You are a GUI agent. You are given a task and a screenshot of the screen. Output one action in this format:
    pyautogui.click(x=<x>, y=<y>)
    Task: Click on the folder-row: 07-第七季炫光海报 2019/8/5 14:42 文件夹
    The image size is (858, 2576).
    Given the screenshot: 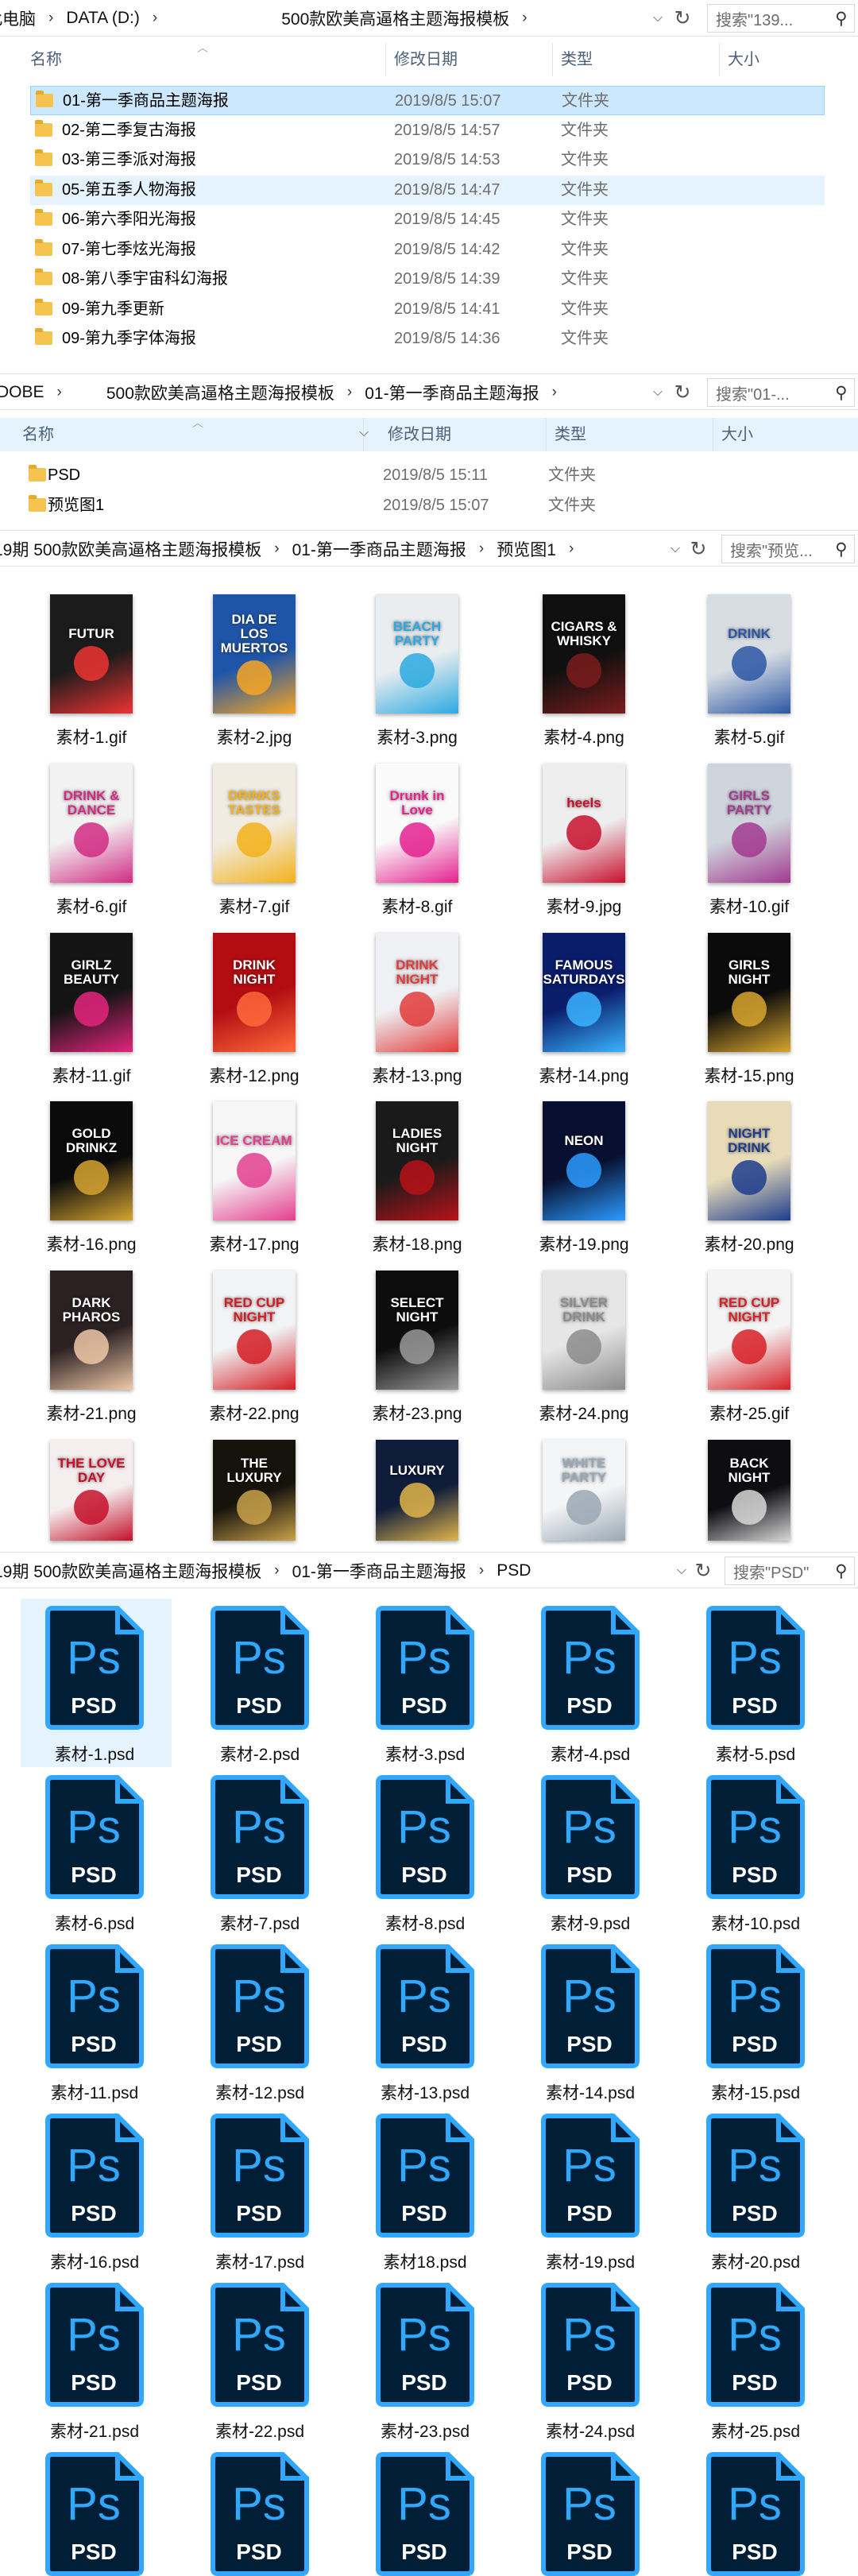 What is the action you would take?
    pyautogui.click(x=427, y=250)
    